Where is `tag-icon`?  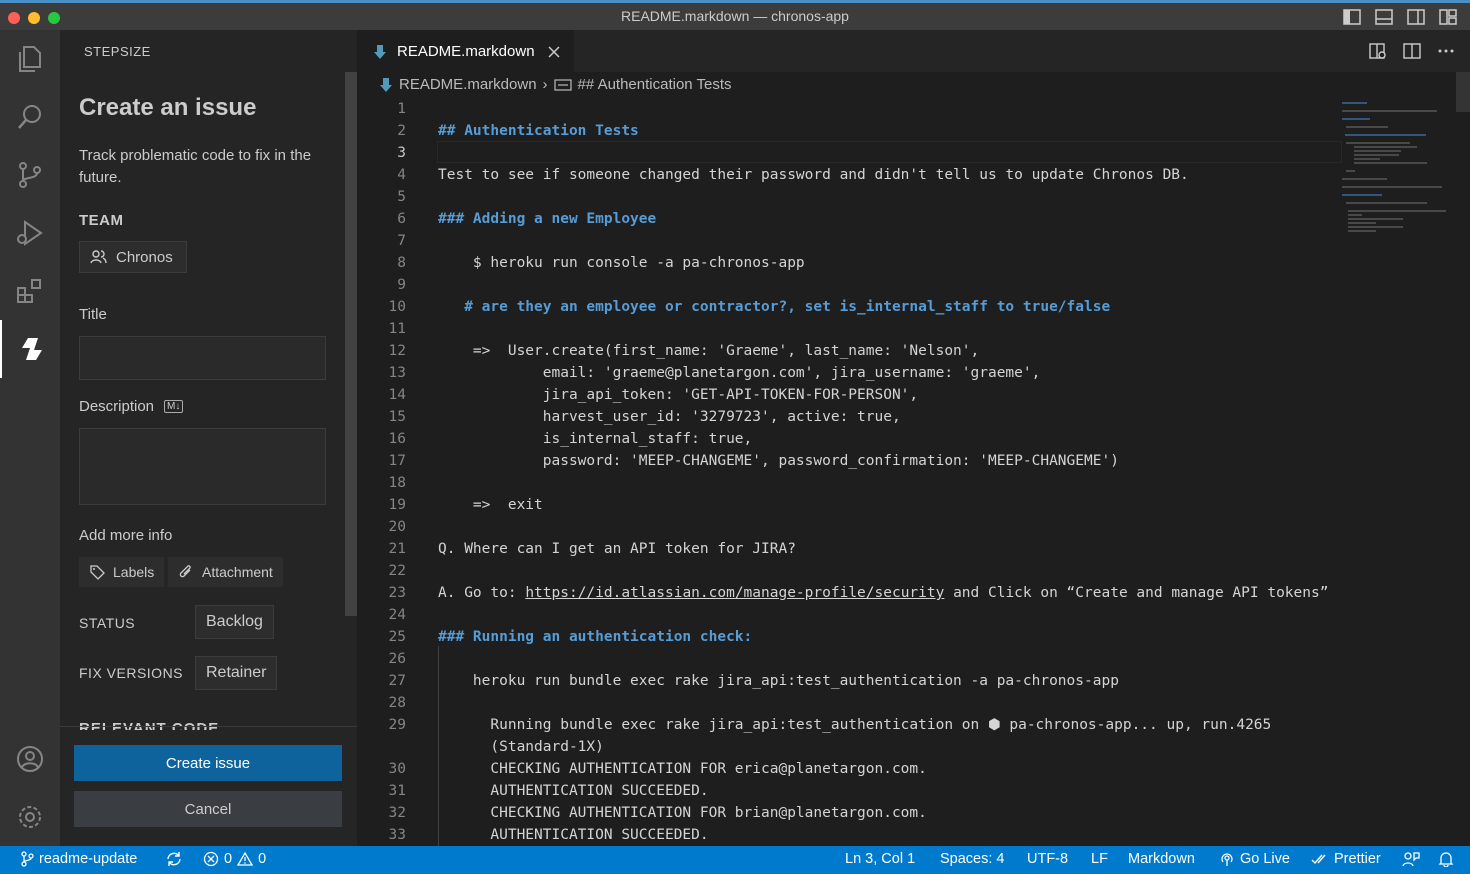 tag-icon is located at coordinates (97, 572).